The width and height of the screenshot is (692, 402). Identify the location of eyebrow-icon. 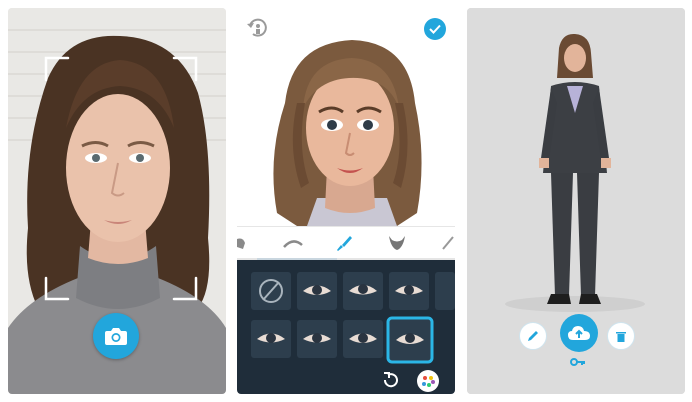
(293, 243).